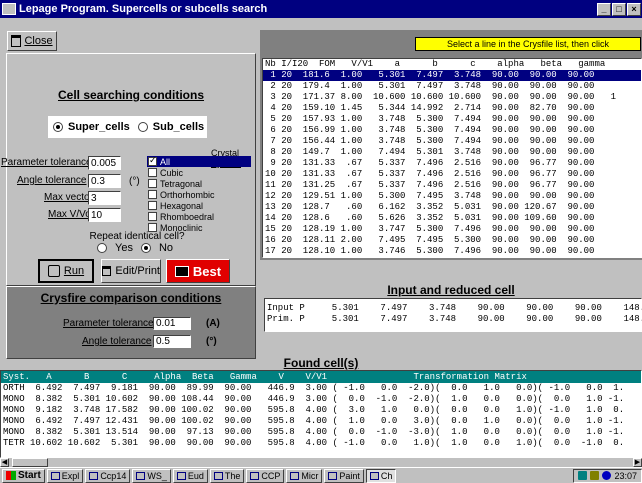 The width and height of the screenshot is (642, 483). Describe the element at coordinates (344, 475) in the screenshot. I see `taskbar-item: Paint` at that location.